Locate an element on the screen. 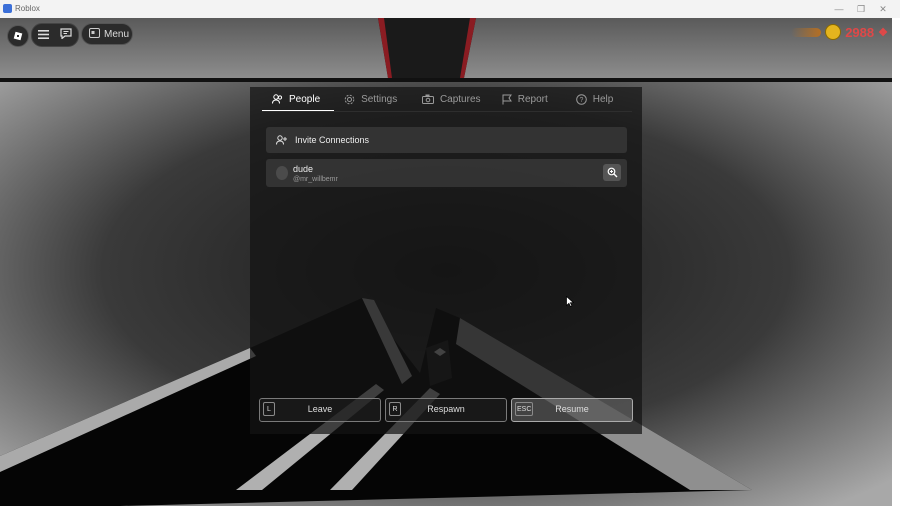  tab-captures-label: Captures is located at coordinates (460, 99).